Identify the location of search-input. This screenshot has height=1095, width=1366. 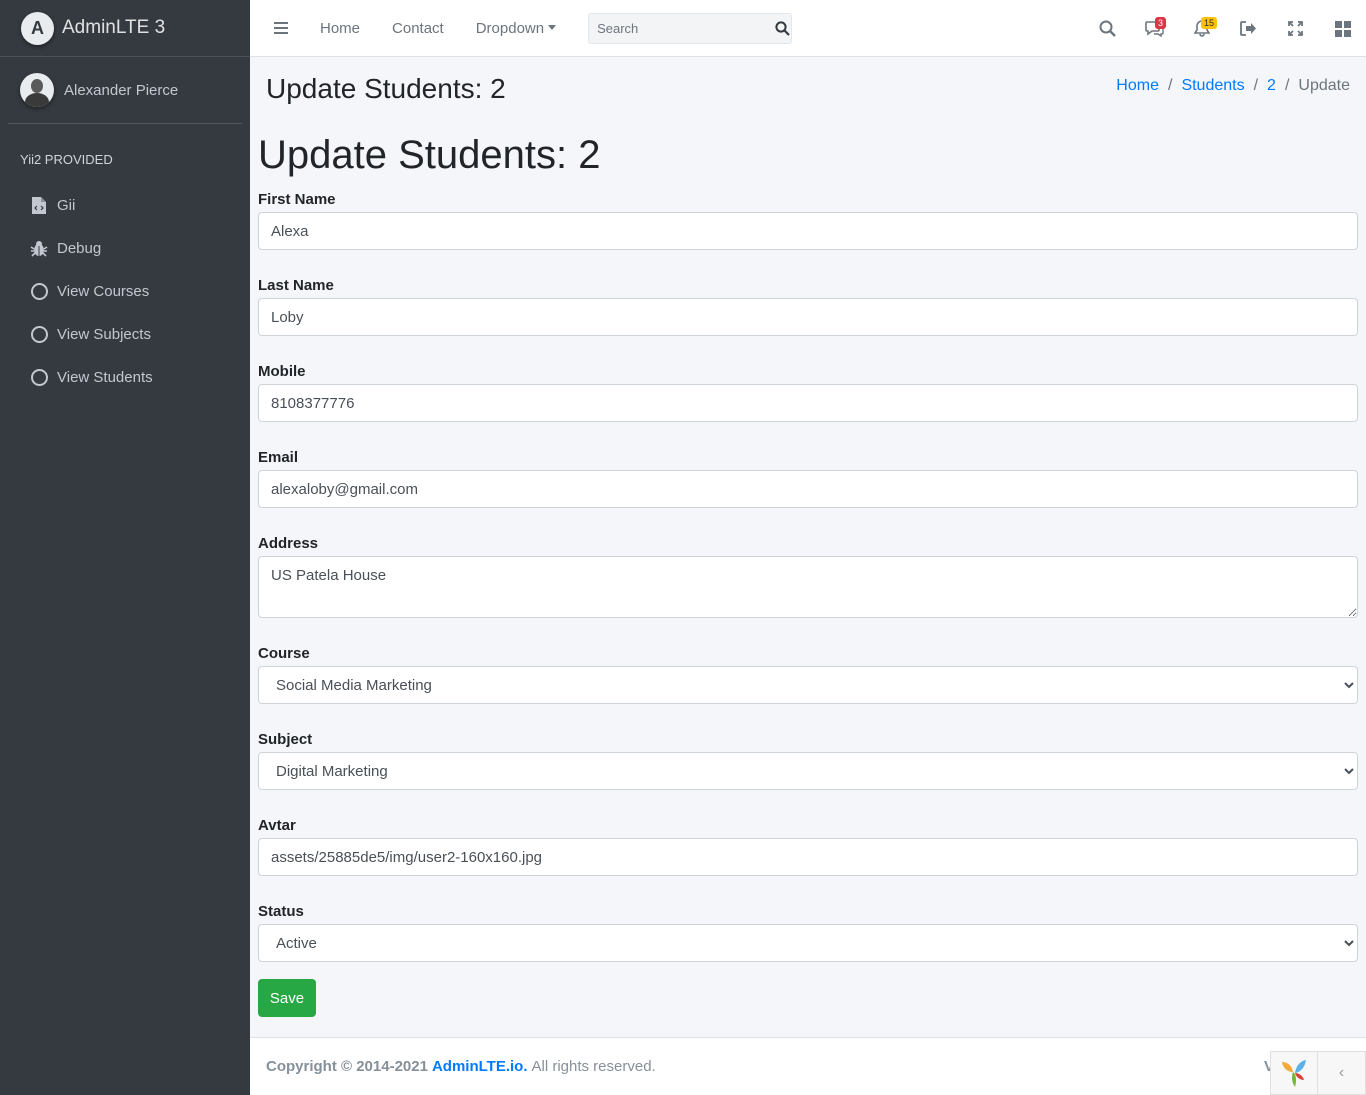
(681, 28).